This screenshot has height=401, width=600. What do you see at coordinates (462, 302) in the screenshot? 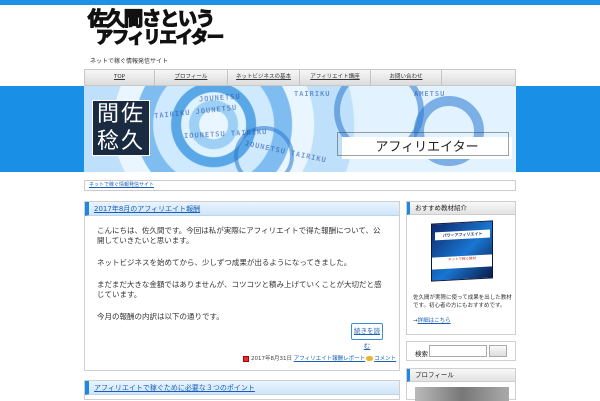
I see `product-description: 佐久間が実際に使って成果を出した教材です。初心者の方にもおすすめです。` at bounding box center [462, 302].